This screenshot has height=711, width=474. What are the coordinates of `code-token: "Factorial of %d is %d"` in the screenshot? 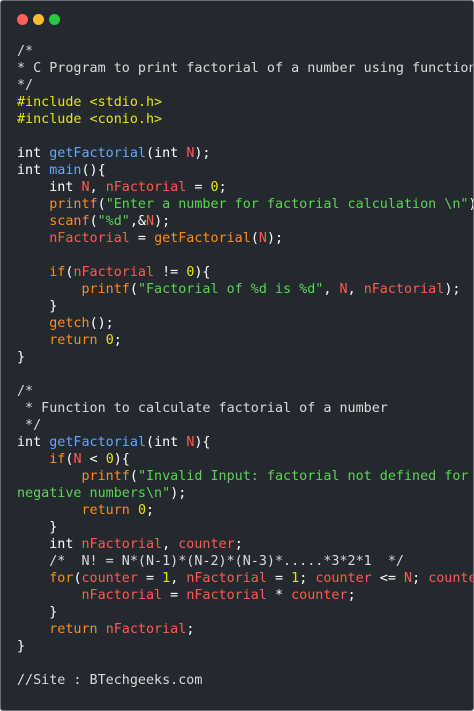 It's located at (230, 289).